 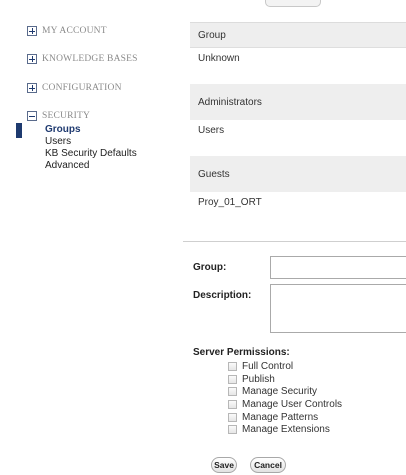 What do you see at coordinates (230, 102) in the screenshot?
I see `group-name: Administrators` at bounding box center [230, 102].